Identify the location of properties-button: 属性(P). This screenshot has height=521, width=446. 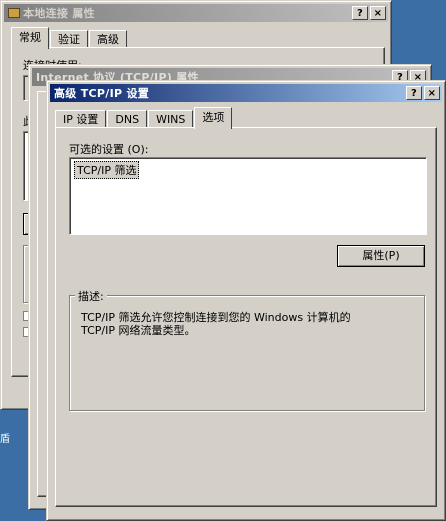
(381, 256).